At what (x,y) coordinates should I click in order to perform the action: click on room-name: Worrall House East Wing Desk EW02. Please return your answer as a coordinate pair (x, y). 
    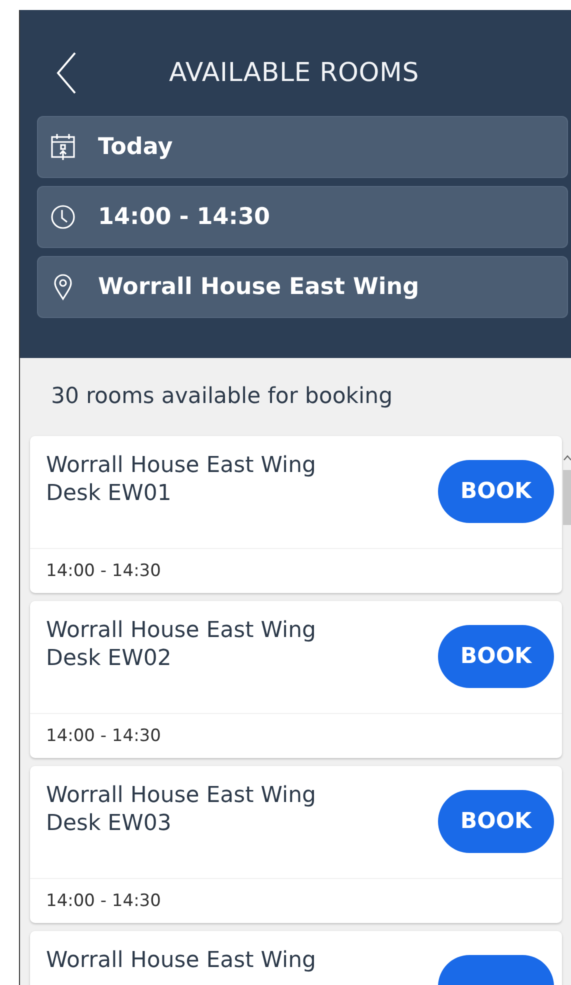
    Looking at the image, I should click on (182, 645).